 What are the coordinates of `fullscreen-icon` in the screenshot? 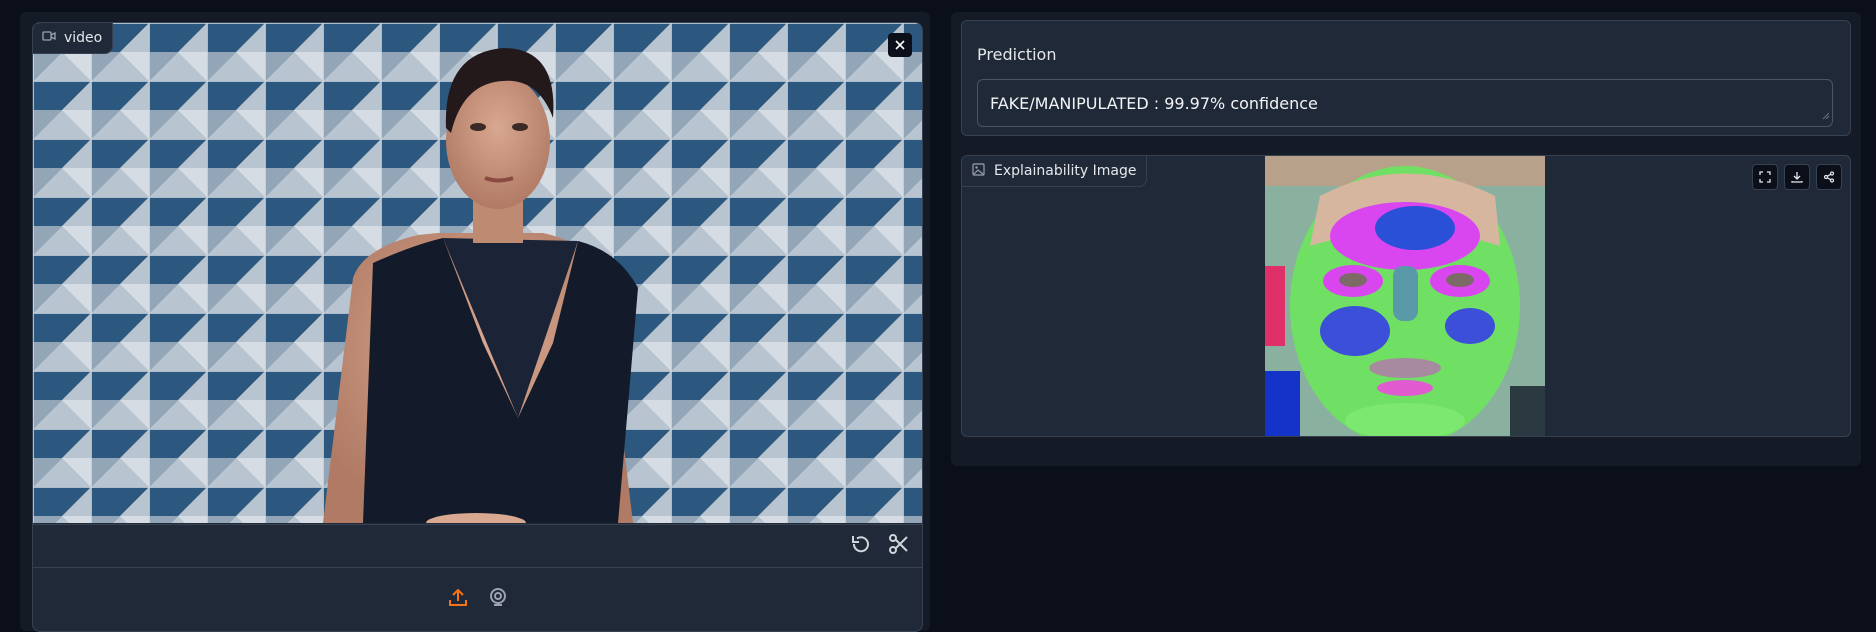 It's located at (1765, 177).